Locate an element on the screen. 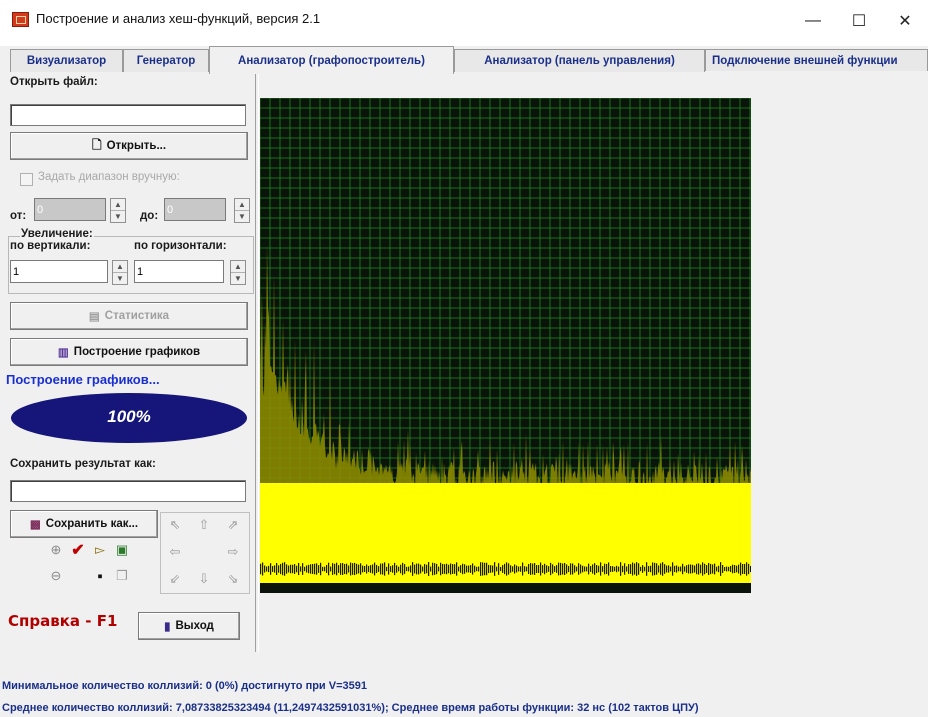  vertical-zoom-spinner: ▲ ▼ is located at coordinates (120, 272).